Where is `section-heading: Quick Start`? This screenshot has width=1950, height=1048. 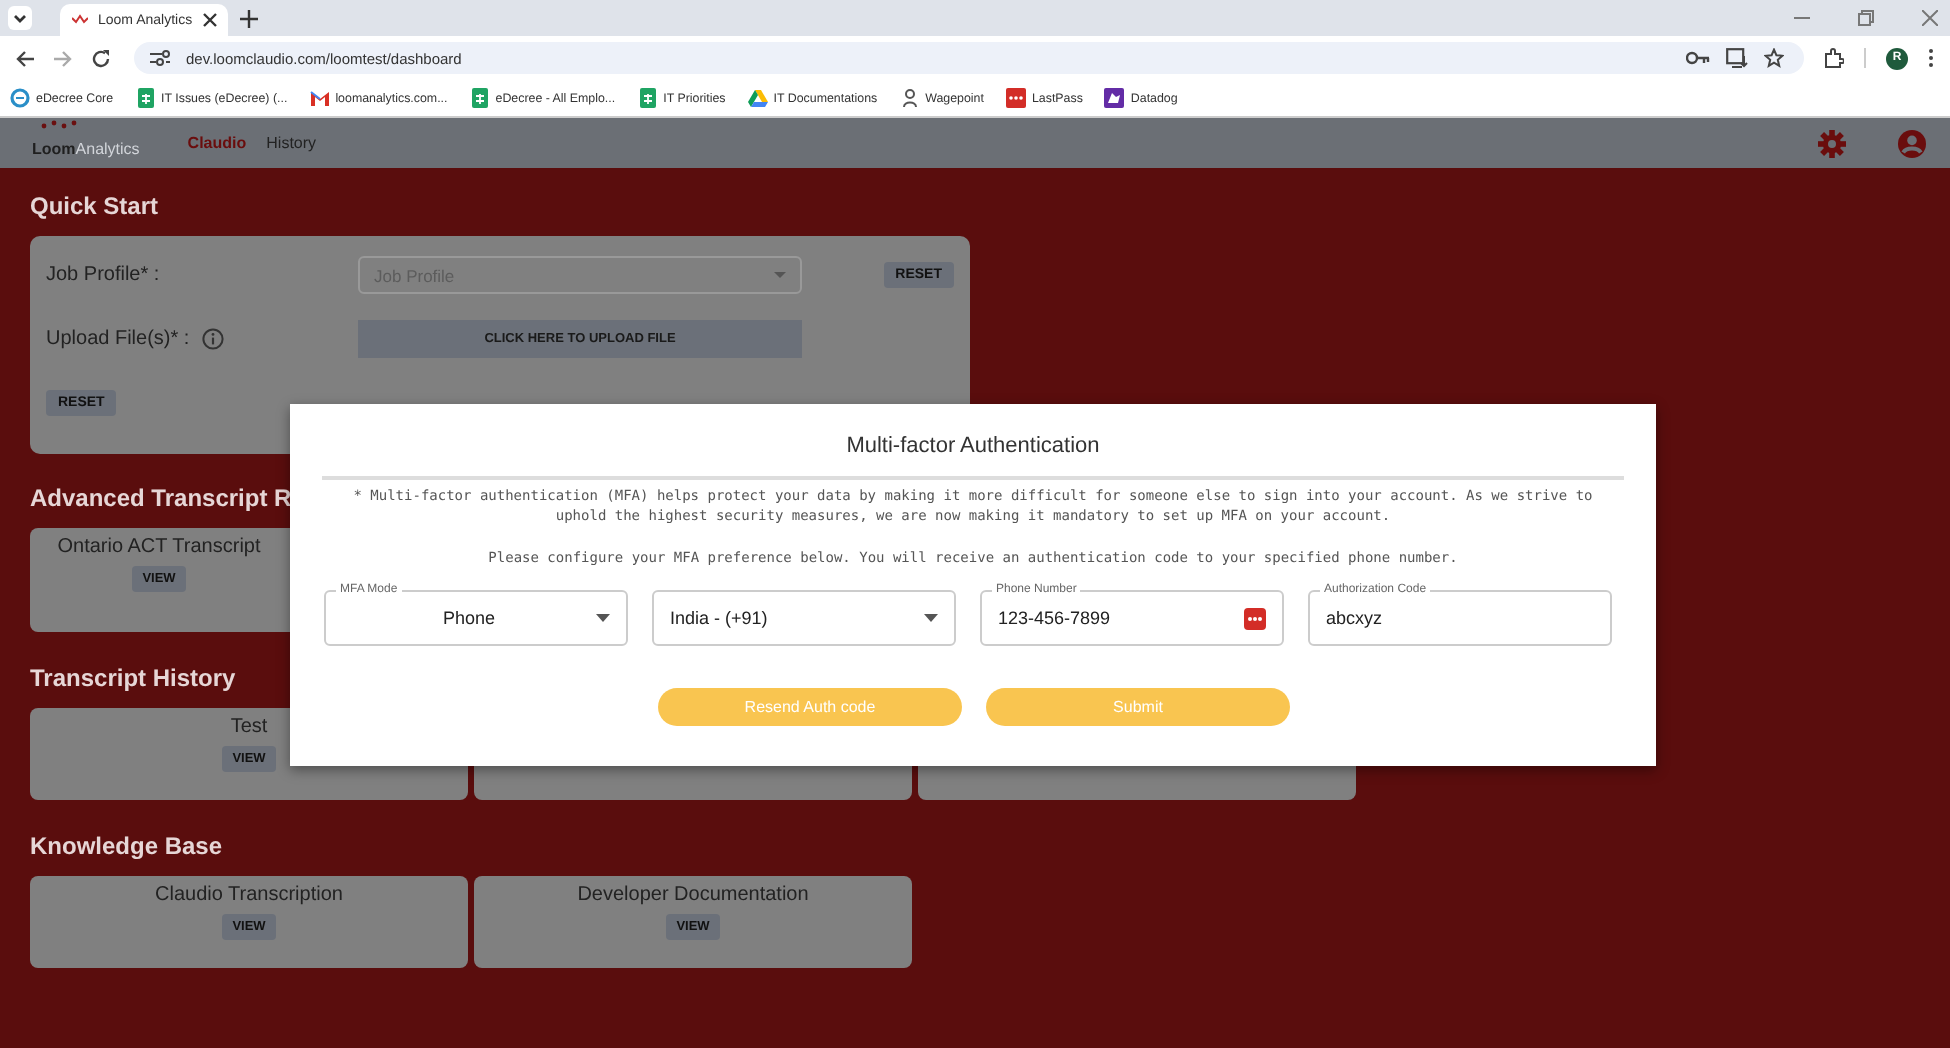 section-heading: Quick Start is located at coordinates (94, 206).